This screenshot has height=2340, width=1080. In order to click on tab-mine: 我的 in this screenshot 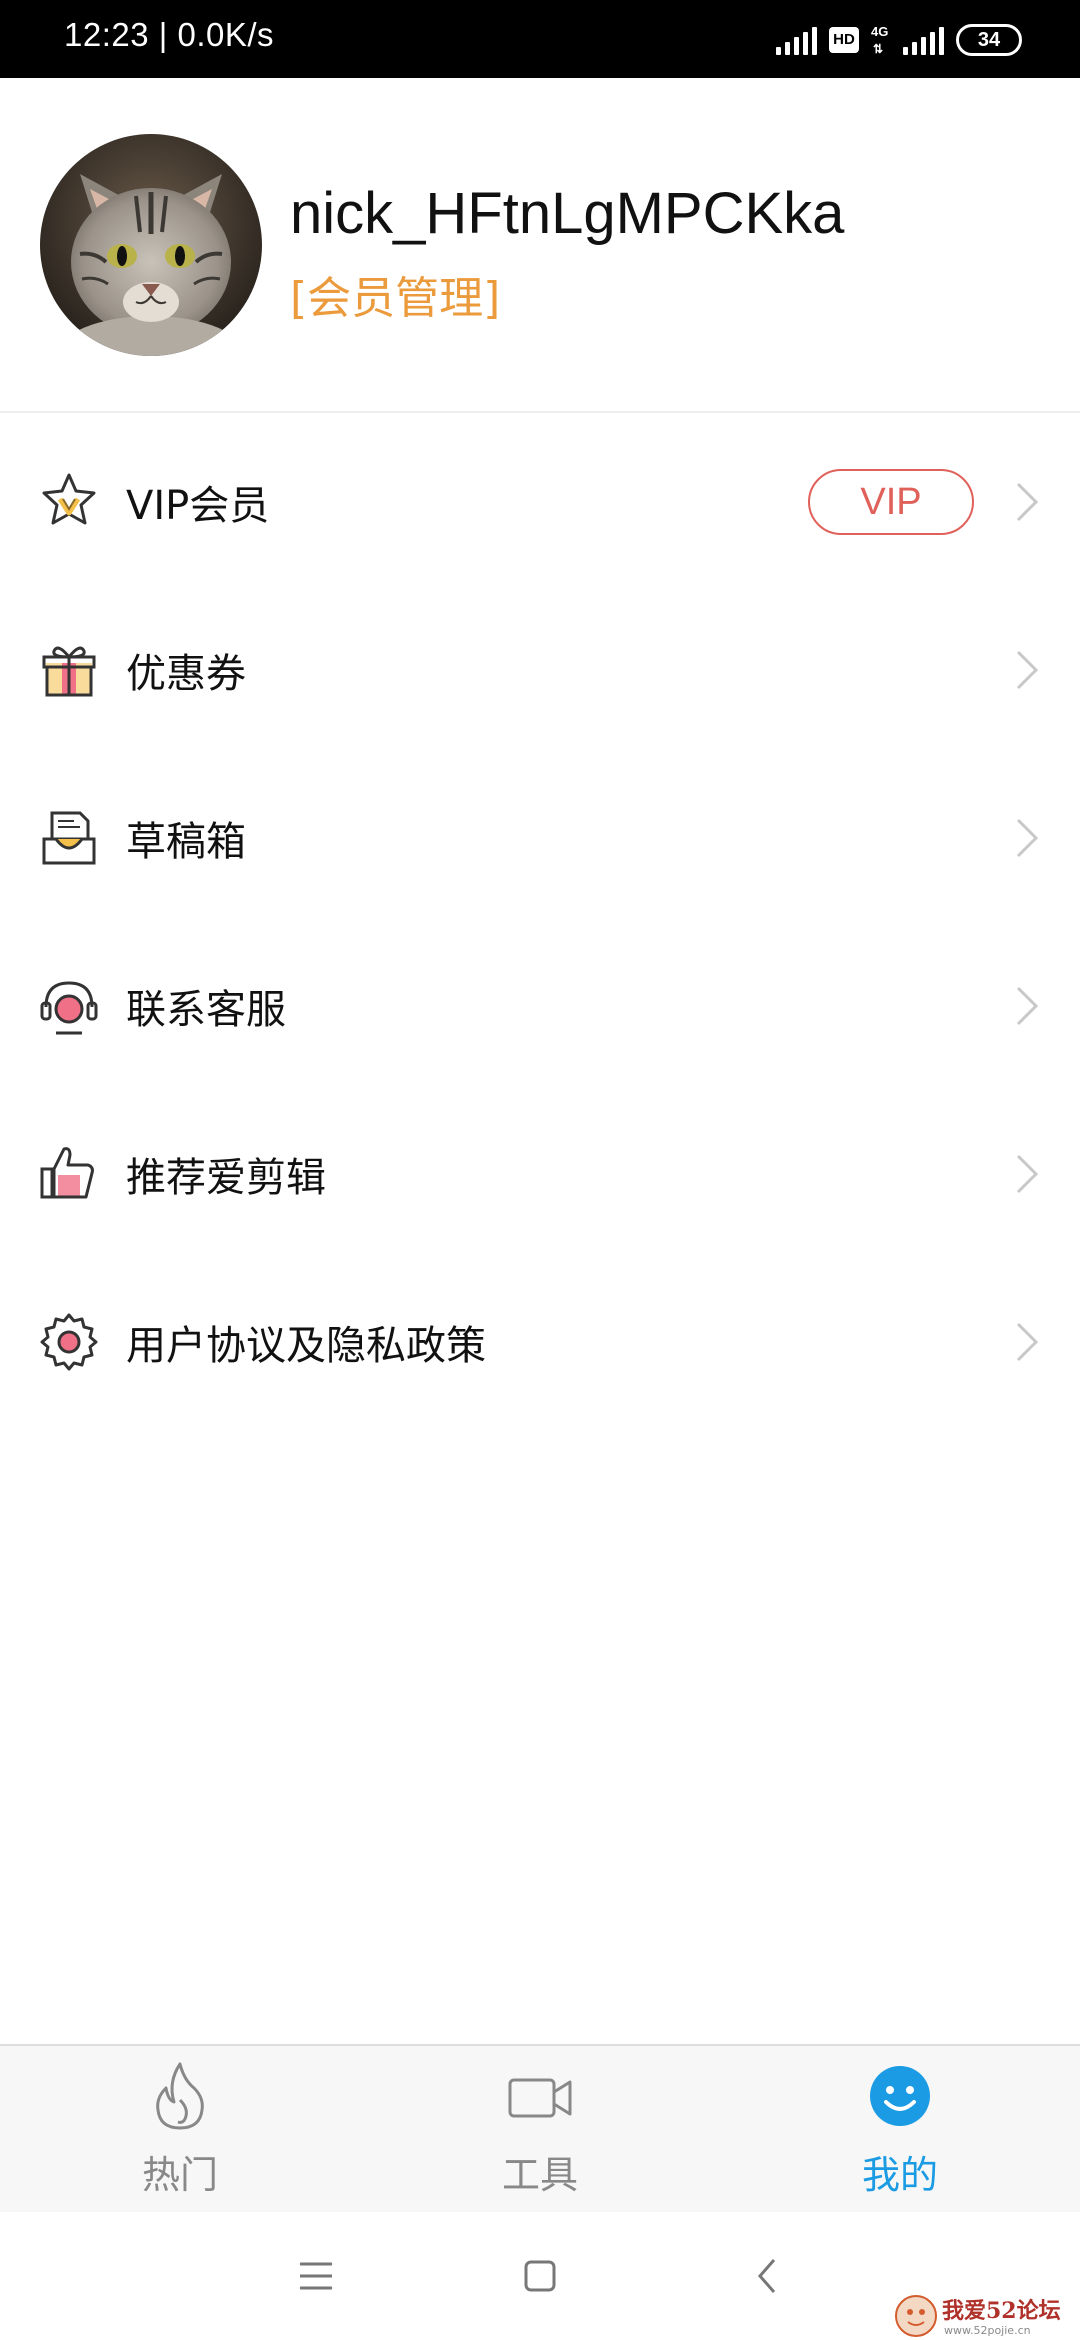, I will do `click(900, 2130)`.